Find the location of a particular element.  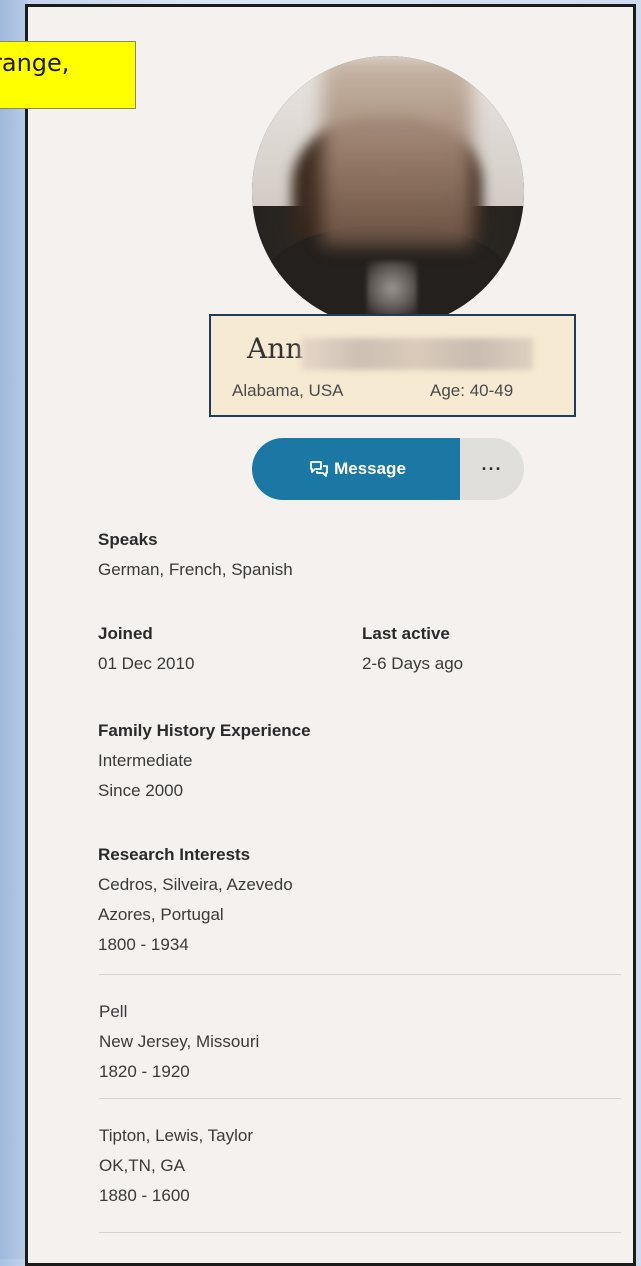

research-label: Research Interests is located at coordinates (174, 854).